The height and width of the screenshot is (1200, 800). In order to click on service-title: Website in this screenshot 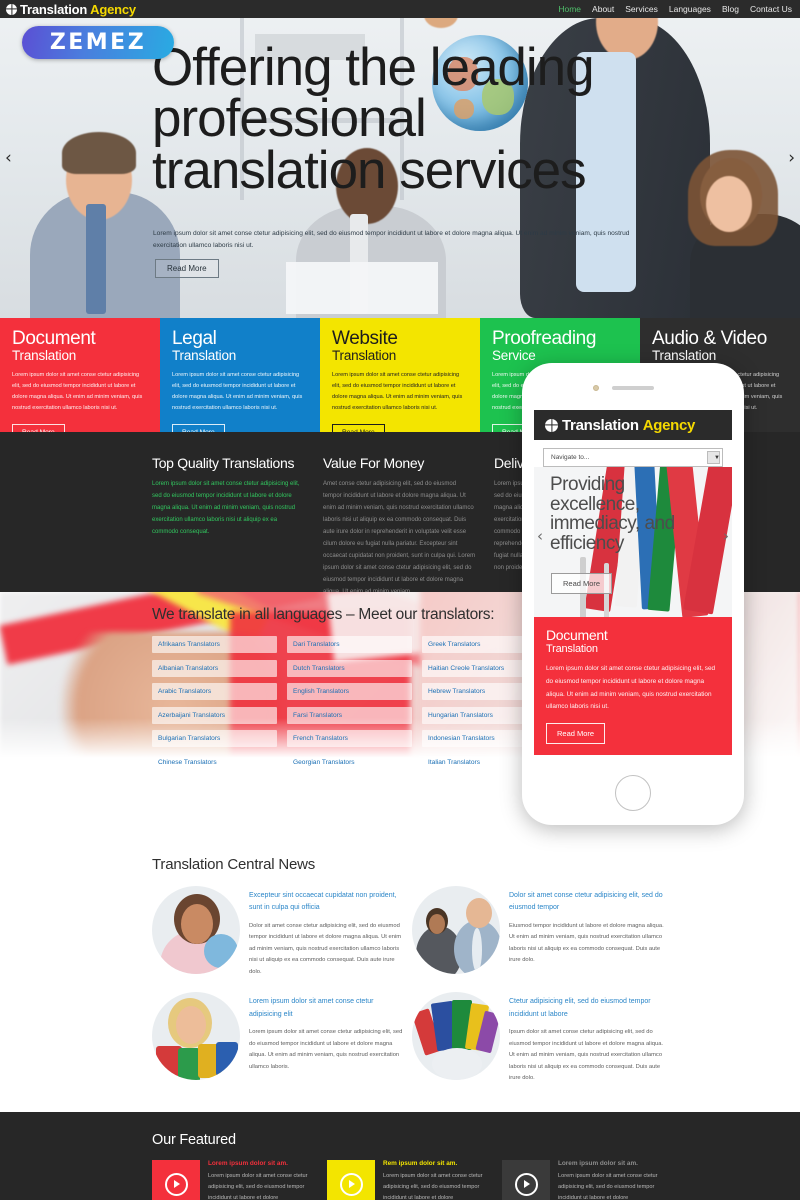, I will do `click(365, 338)`.